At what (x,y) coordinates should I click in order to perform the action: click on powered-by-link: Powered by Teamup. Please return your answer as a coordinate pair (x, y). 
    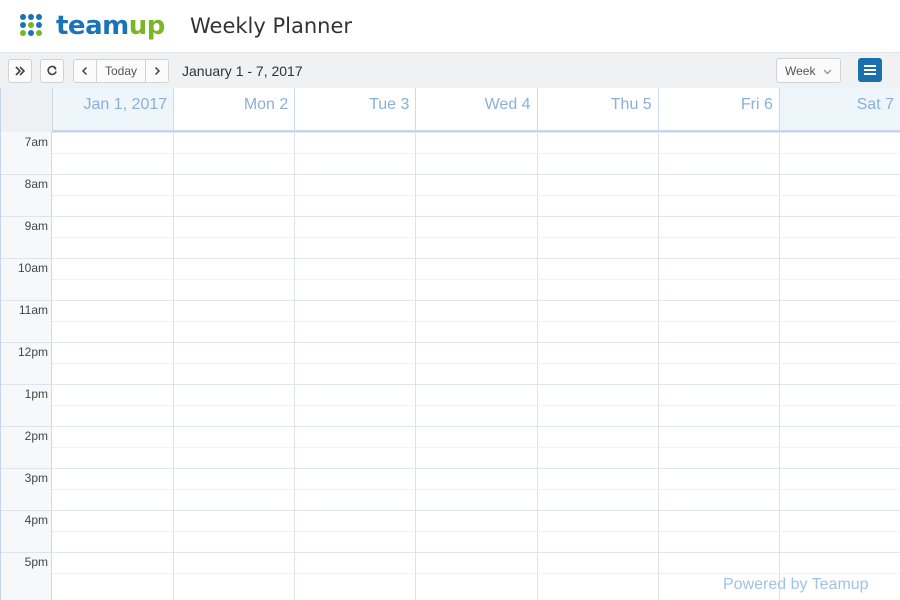
    Looking at the image, I should click on (796, 585).